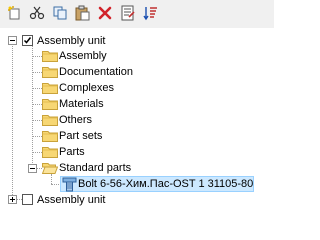 This screenshot has height=240, width=320. I want to click on bolt-icon, so click(69, 184).